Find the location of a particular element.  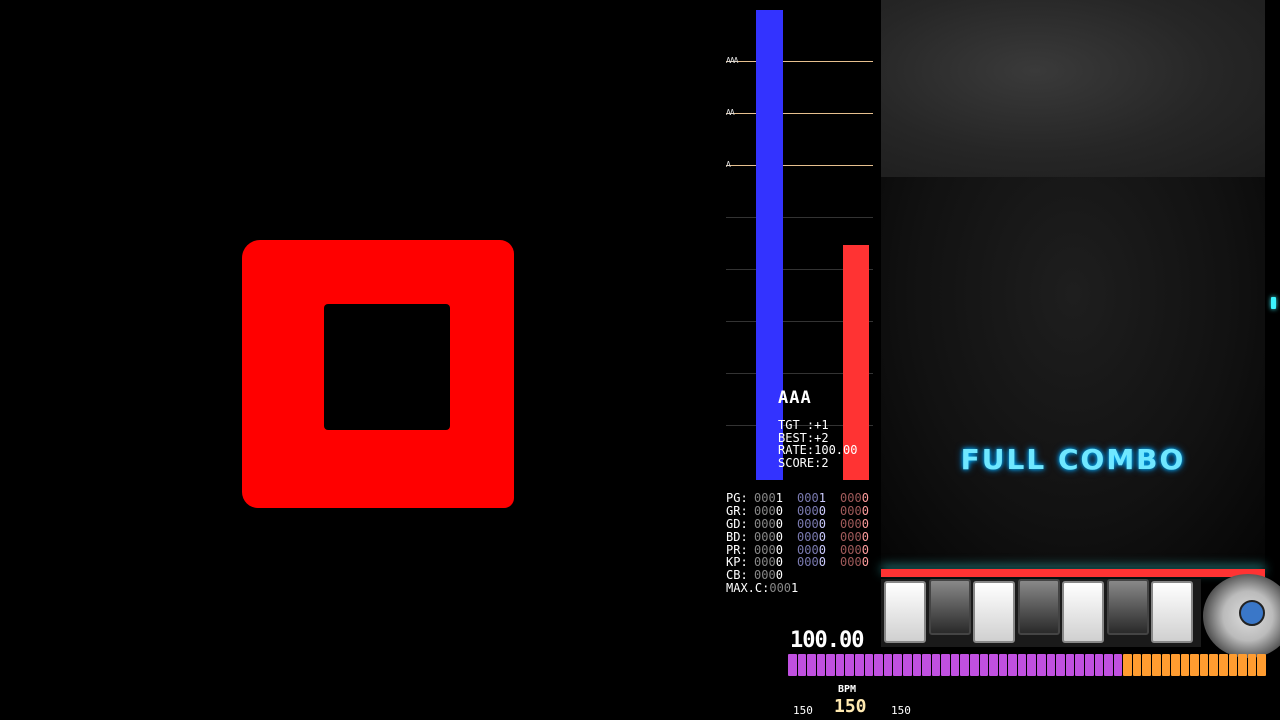

keybed is located at coordinates (1041, 613).